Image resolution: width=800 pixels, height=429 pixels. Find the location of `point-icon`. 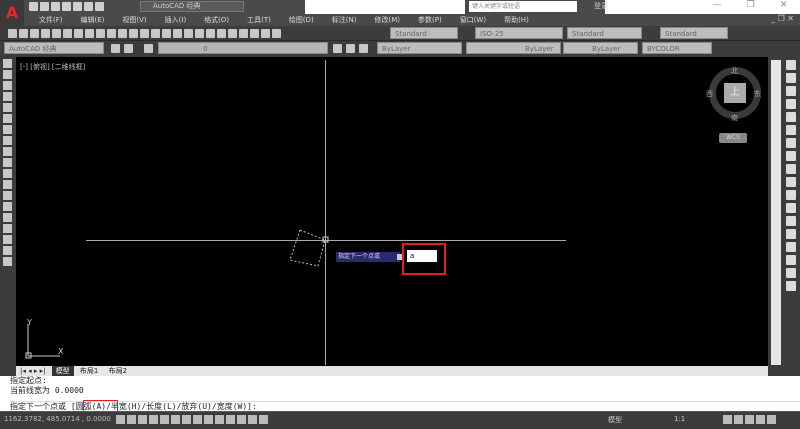

point-icon is located at coordinates (7, 206).